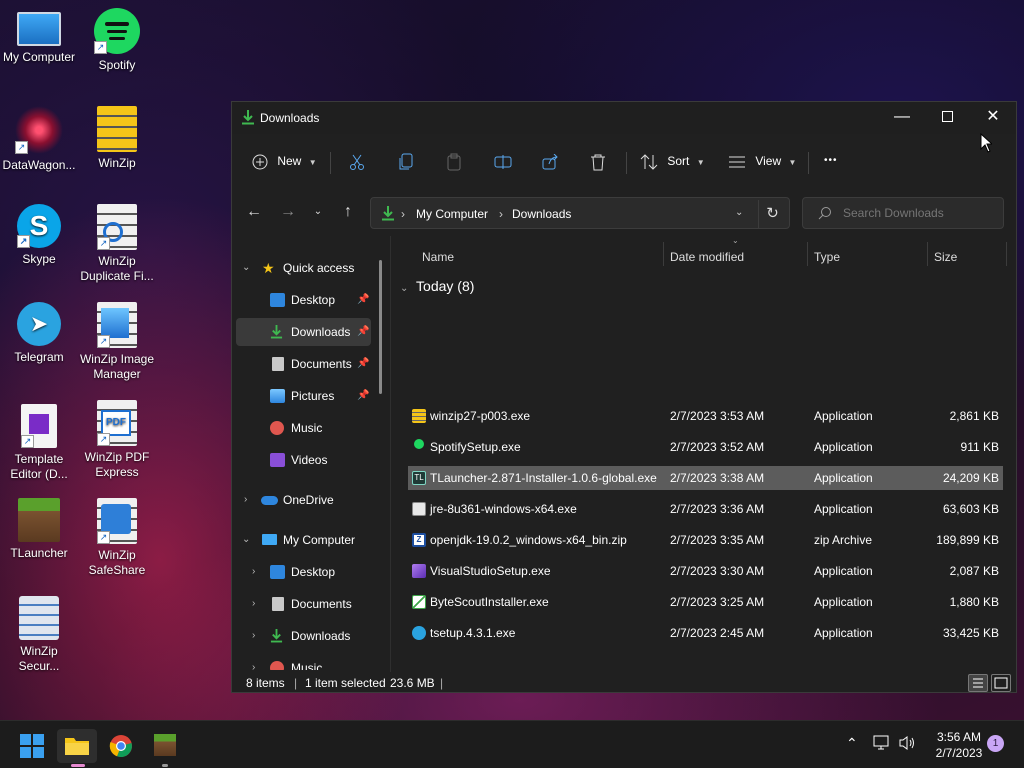 The width and height of the screenshot is (1024, 768). I want to click on chevron-up-icon: ⌃, so click(852, 743).